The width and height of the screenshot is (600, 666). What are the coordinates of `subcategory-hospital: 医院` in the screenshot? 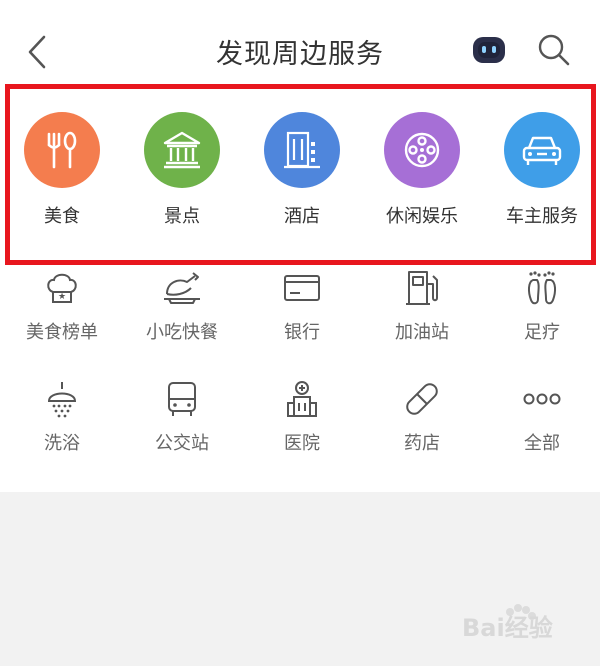 It's located at (302, 416).